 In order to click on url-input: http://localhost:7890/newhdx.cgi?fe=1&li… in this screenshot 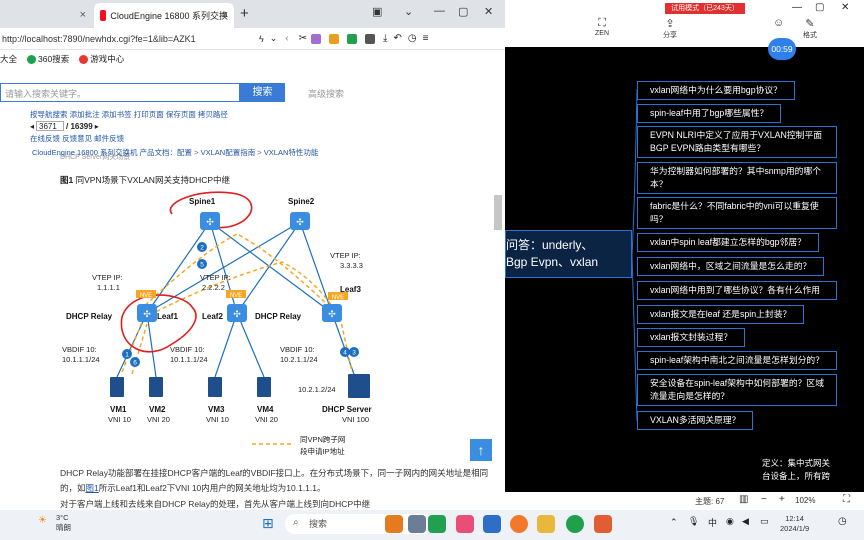, I will do `click(129, 39)`.